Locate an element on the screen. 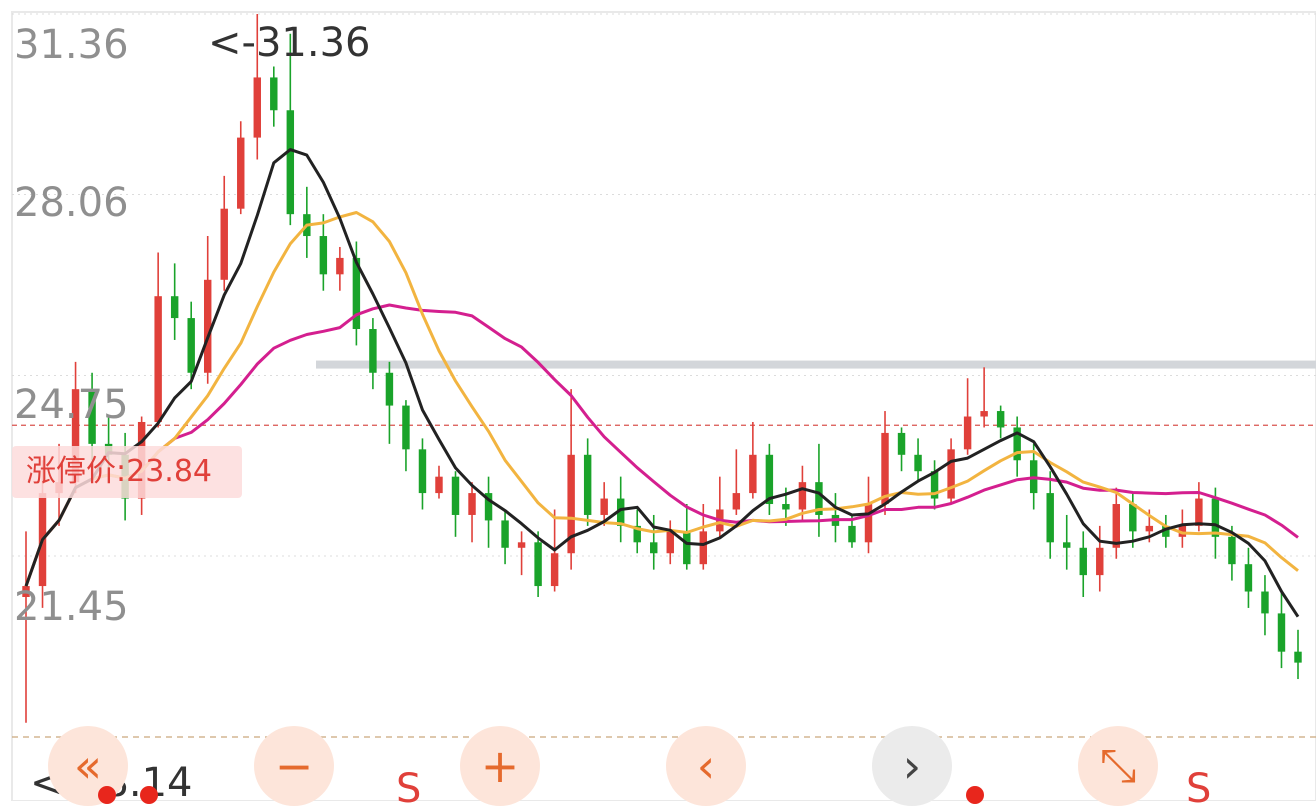 This screenshot has width=1316, height=812. fullscreen-button: ⤡ is located at coordinates (1118, 766).